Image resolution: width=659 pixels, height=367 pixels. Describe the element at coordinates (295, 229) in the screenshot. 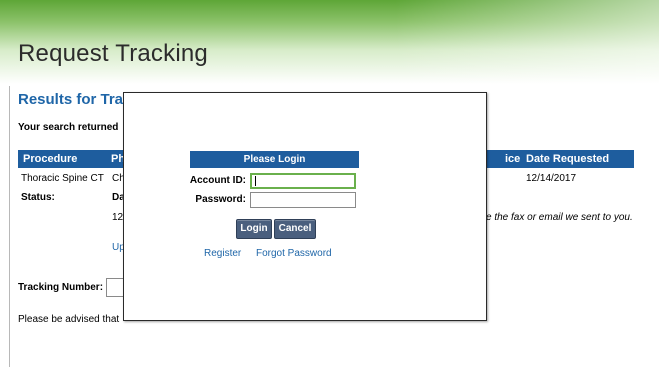

I see `cancel-button: Cancel` at that location.